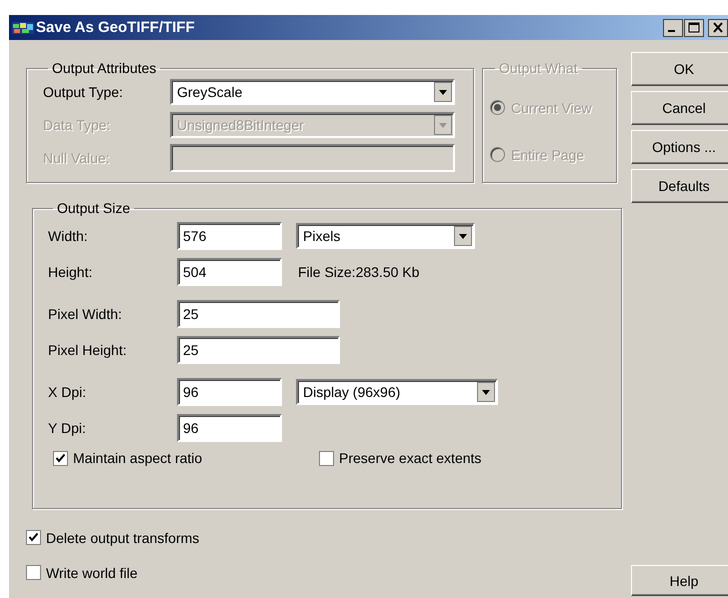 The width and height of the screenshot is (728, 598). I want to click on x-dpi-field: 96, so click(229, 392).